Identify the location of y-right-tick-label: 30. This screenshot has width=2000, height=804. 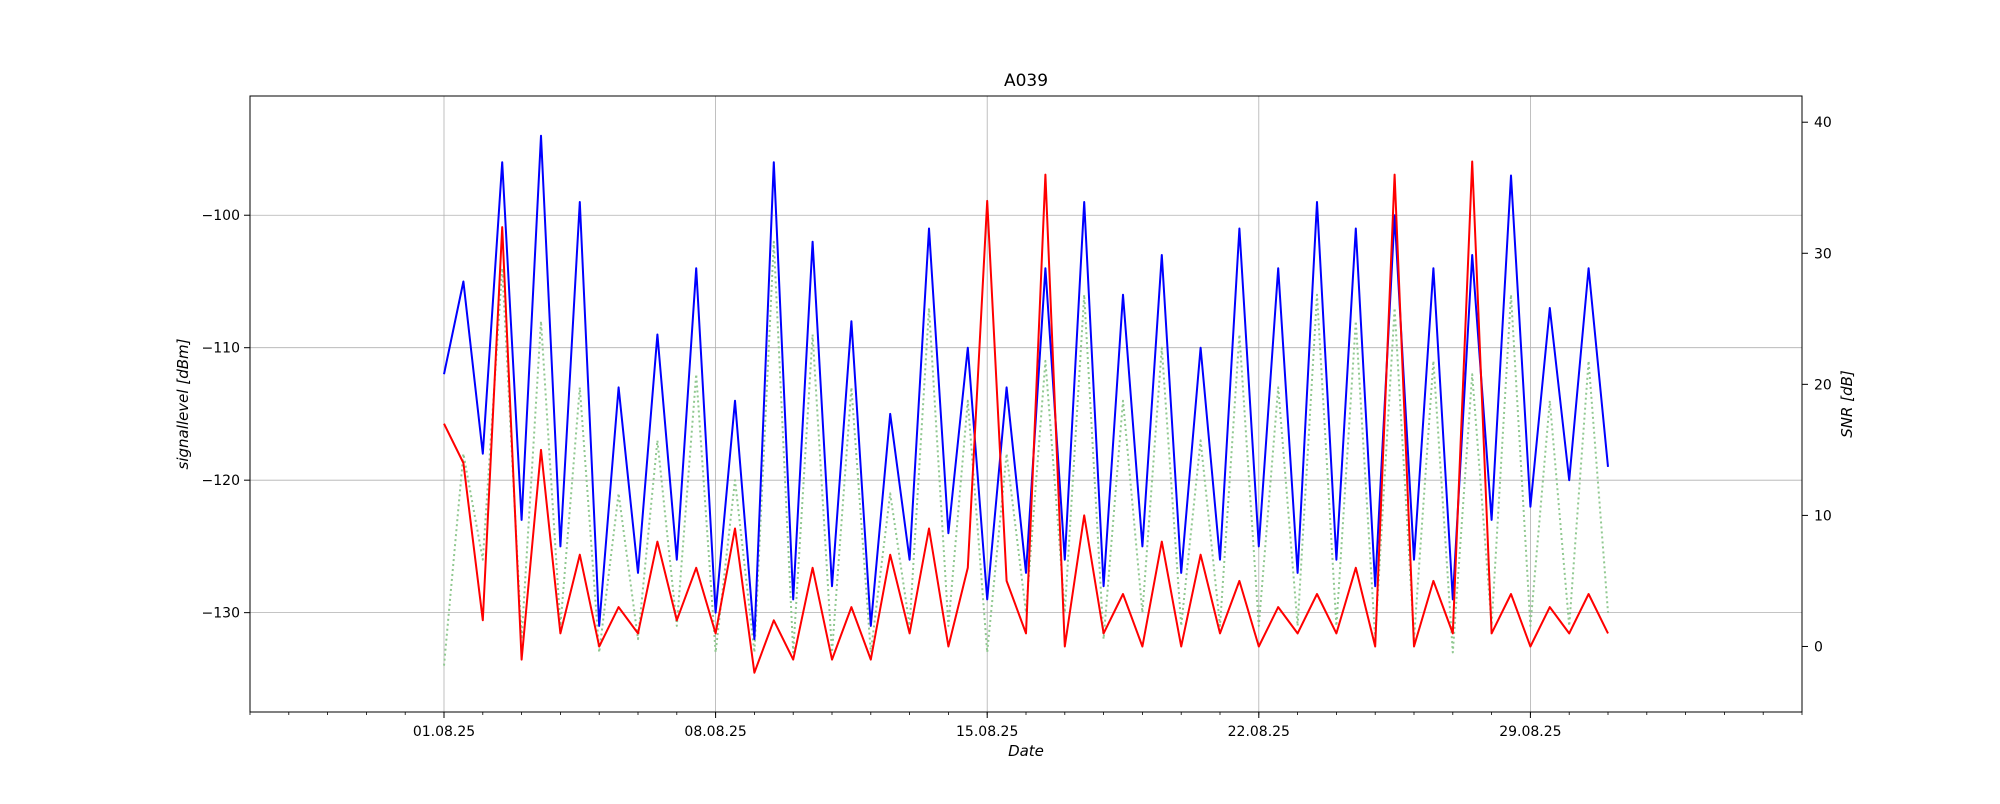
(1823, 254).